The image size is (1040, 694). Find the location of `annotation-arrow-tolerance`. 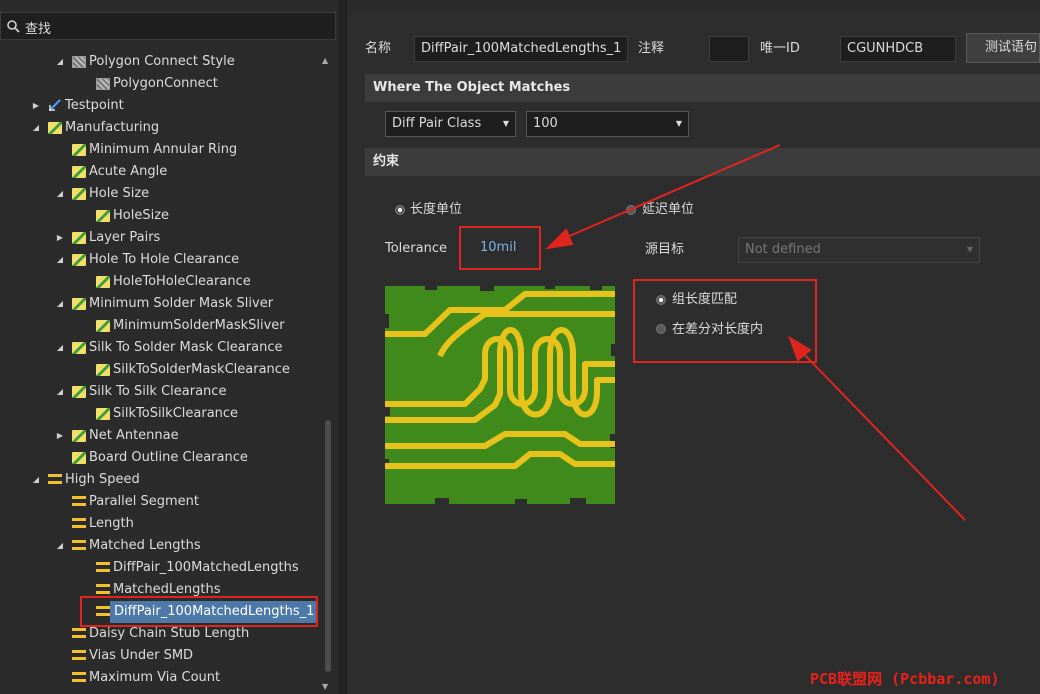

annotation-arrow-tolerance is located at coordinates (670, 192).